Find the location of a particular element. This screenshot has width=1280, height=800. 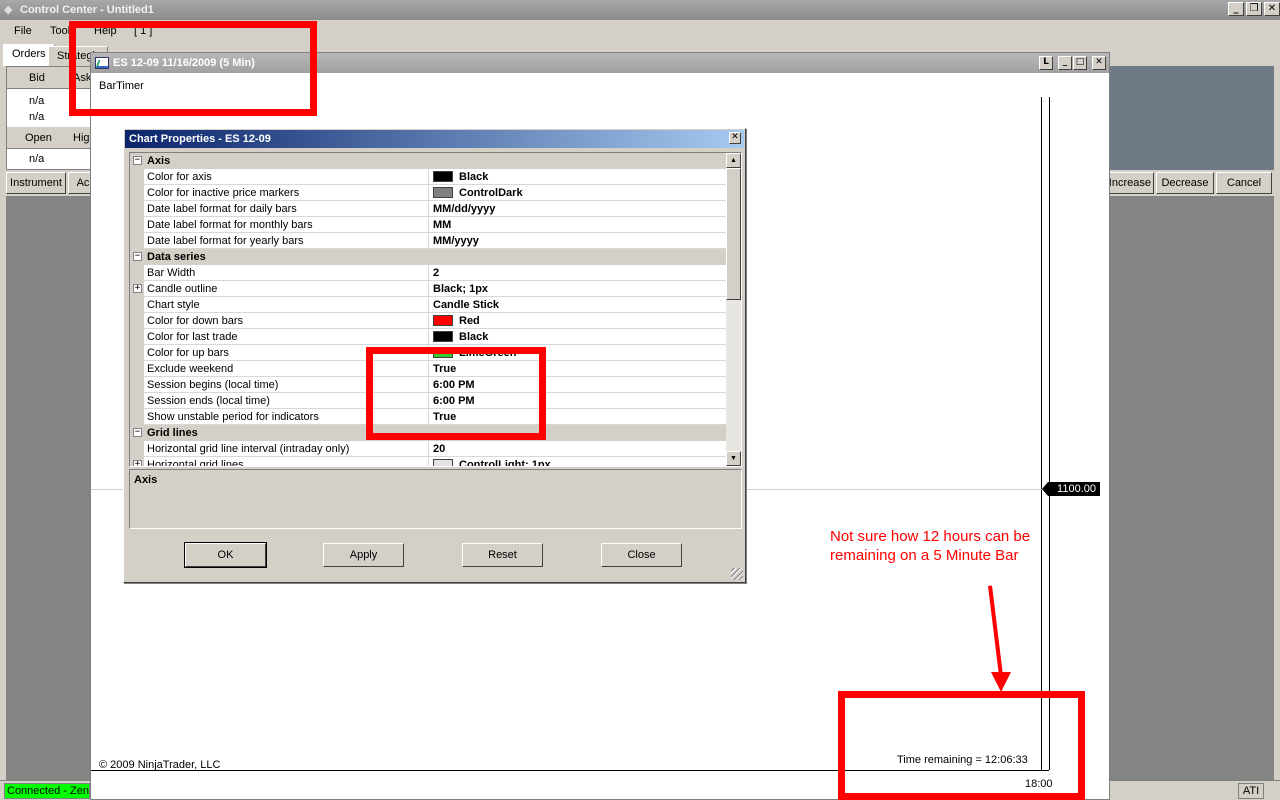

diamond-app-icon: ◆ is located at coordinates (8, 10).